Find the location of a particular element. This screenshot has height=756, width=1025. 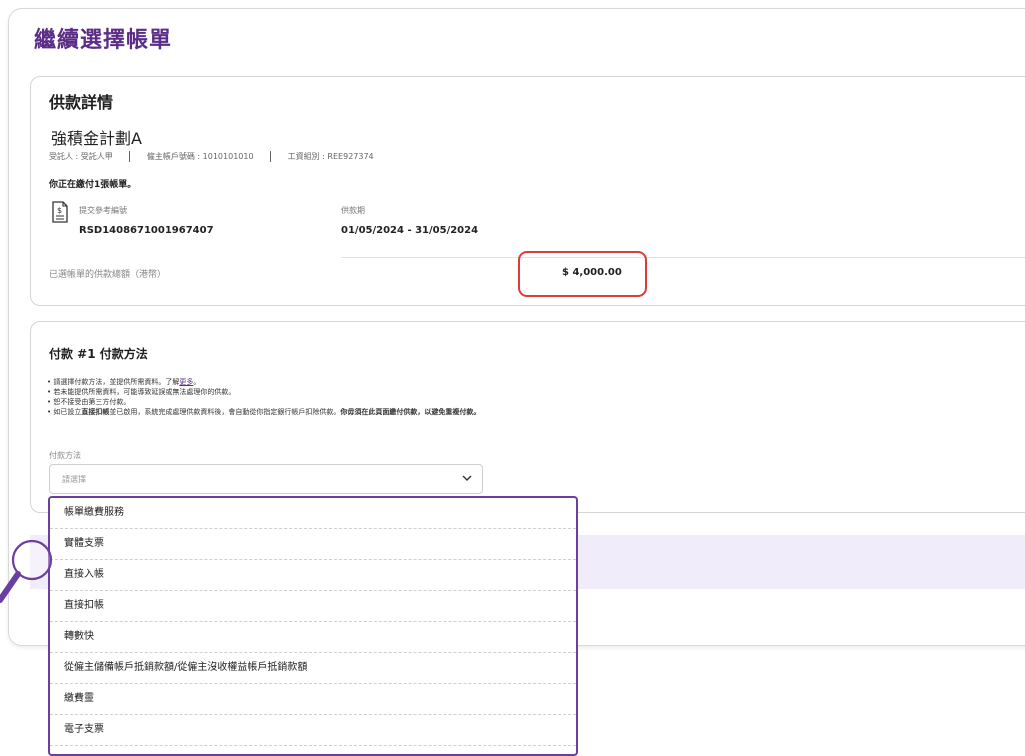

instruction-item: 請選擇付款方法，並提供所需資料。了解更多。 is located at coordinates (263, 382).